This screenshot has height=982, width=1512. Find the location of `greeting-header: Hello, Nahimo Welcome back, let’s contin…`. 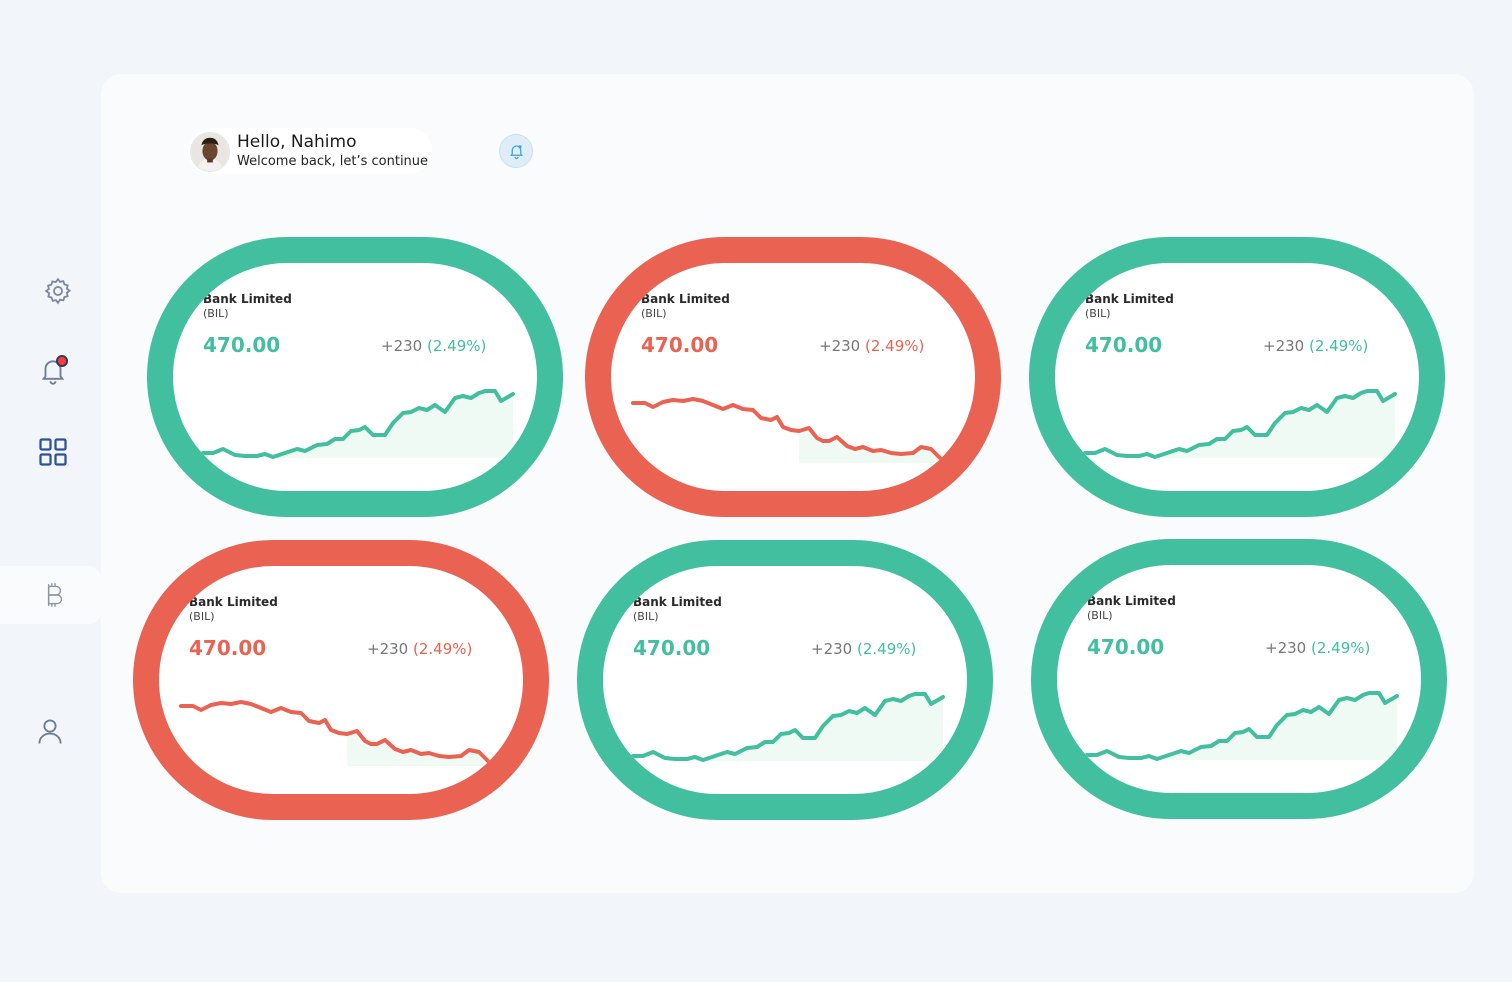

greeting-header: Hello, Nahimo Welcome back, let’s contin… is located at coordinates (310, 151).